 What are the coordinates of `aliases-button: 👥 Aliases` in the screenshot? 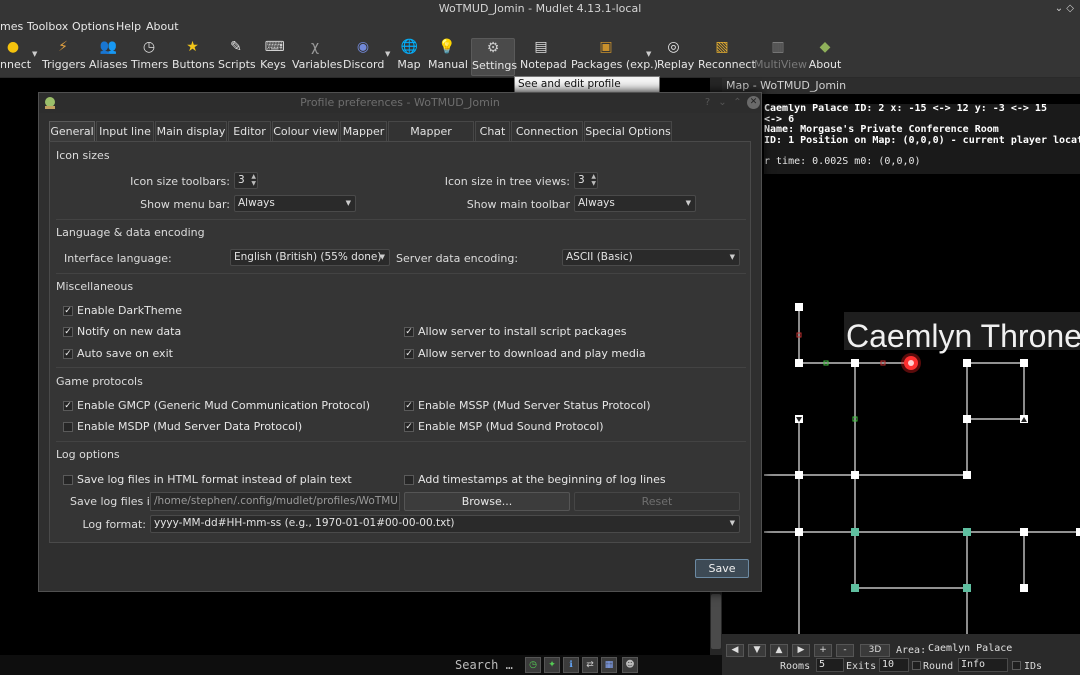 It's located at (108, 57).